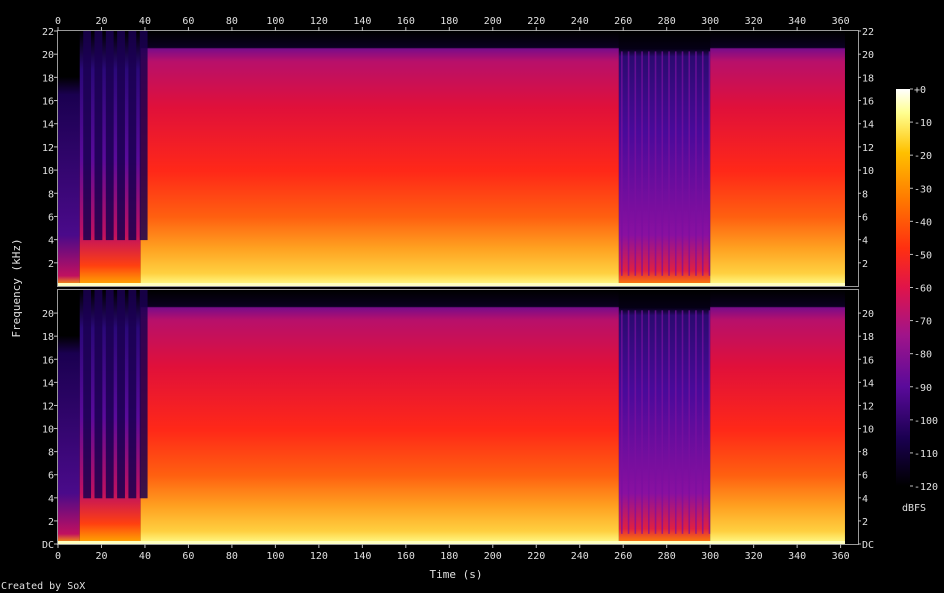 This screenshot has height=593, width=944. I want to click on x-tick-label-top: 180, so click(449, 21).